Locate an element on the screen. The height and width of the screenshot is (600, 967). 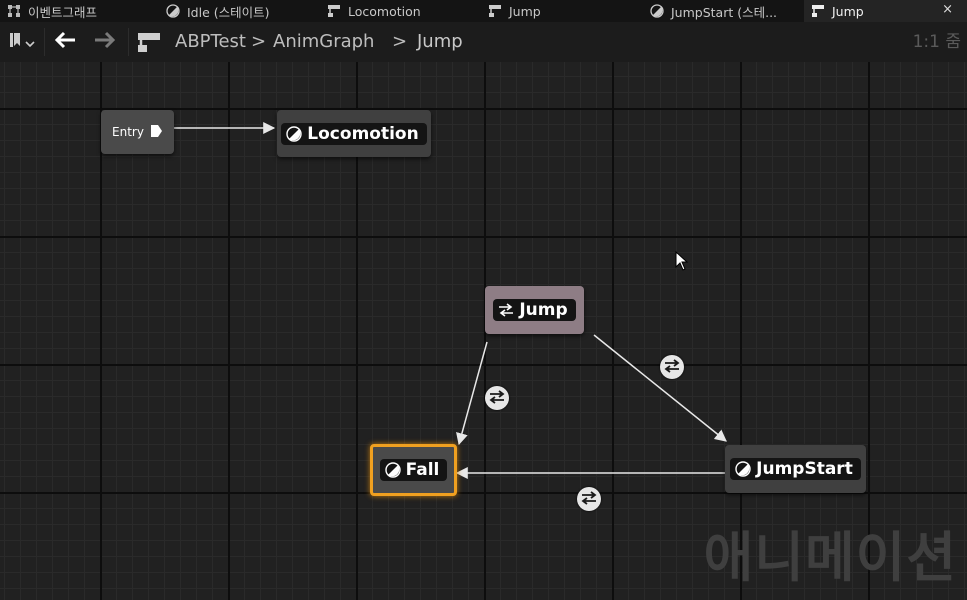
state-node-label: Locomotion is located at coordinates (363, 133).